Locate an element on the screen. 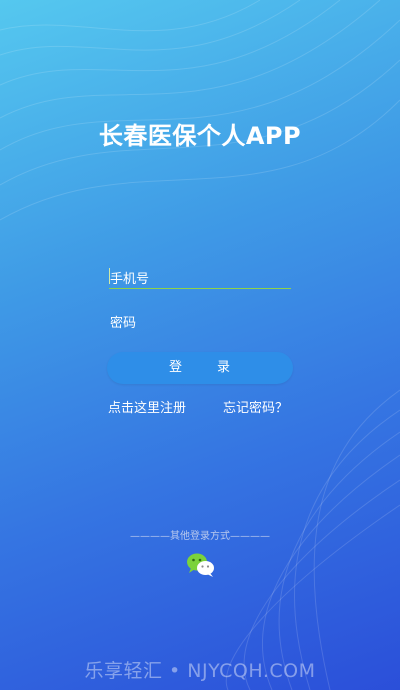 This screenshot has width=400, height=690. watermark-text: 乐享轻汇 • NJYCQH.COM is located at coordinates (200, 671).